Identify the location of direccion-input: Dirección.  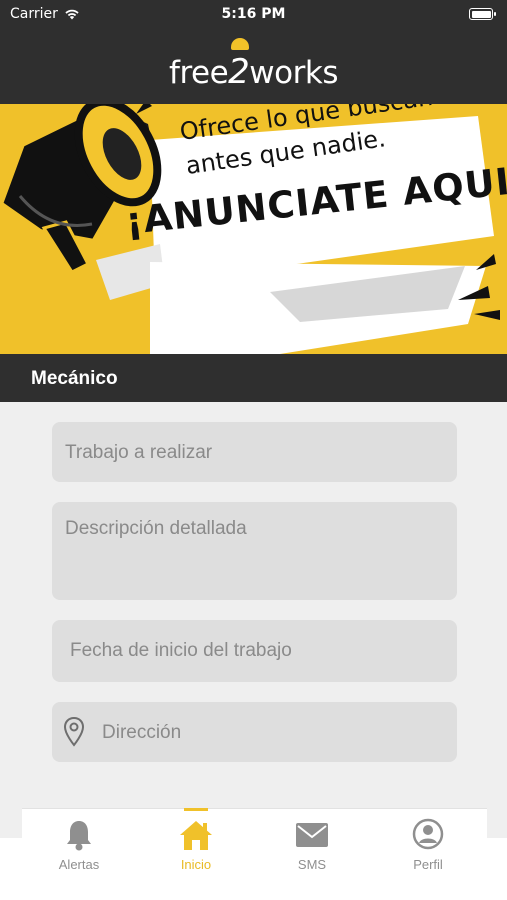
(254, 732).